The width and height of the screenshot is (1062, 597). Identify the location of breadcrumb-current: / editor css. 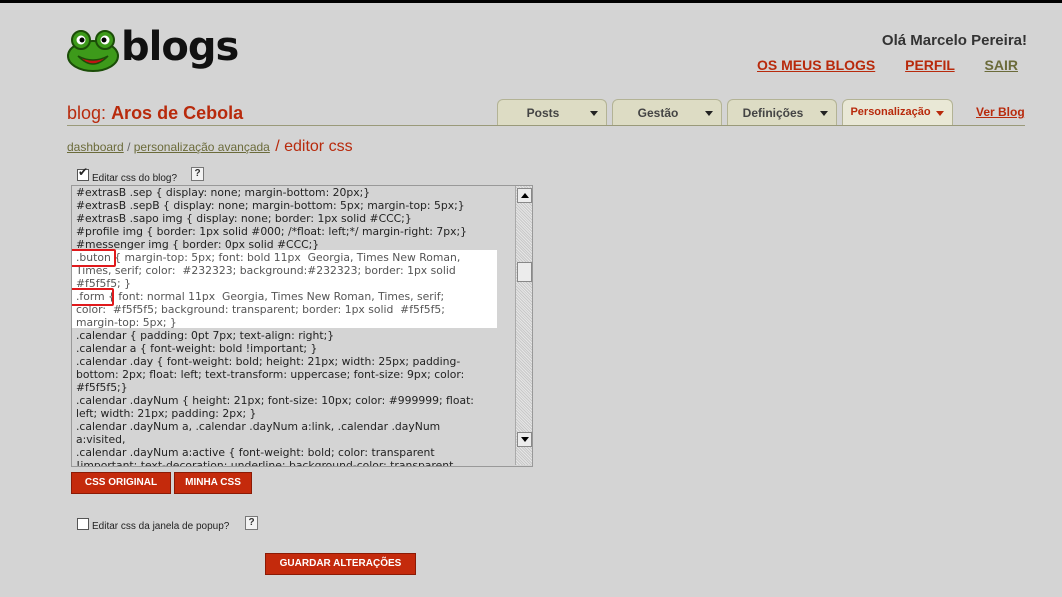
(314, 146).